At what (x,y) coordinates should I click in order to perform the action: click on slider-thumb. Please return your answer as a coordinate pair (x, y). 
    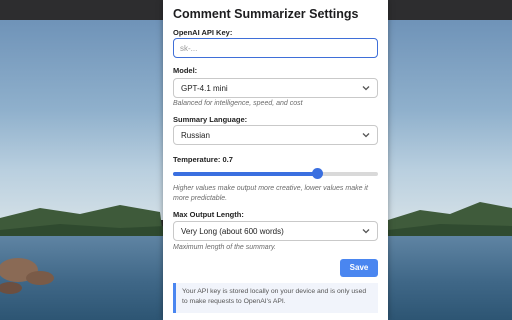
    Looking at the image, I should click on (317, 173).